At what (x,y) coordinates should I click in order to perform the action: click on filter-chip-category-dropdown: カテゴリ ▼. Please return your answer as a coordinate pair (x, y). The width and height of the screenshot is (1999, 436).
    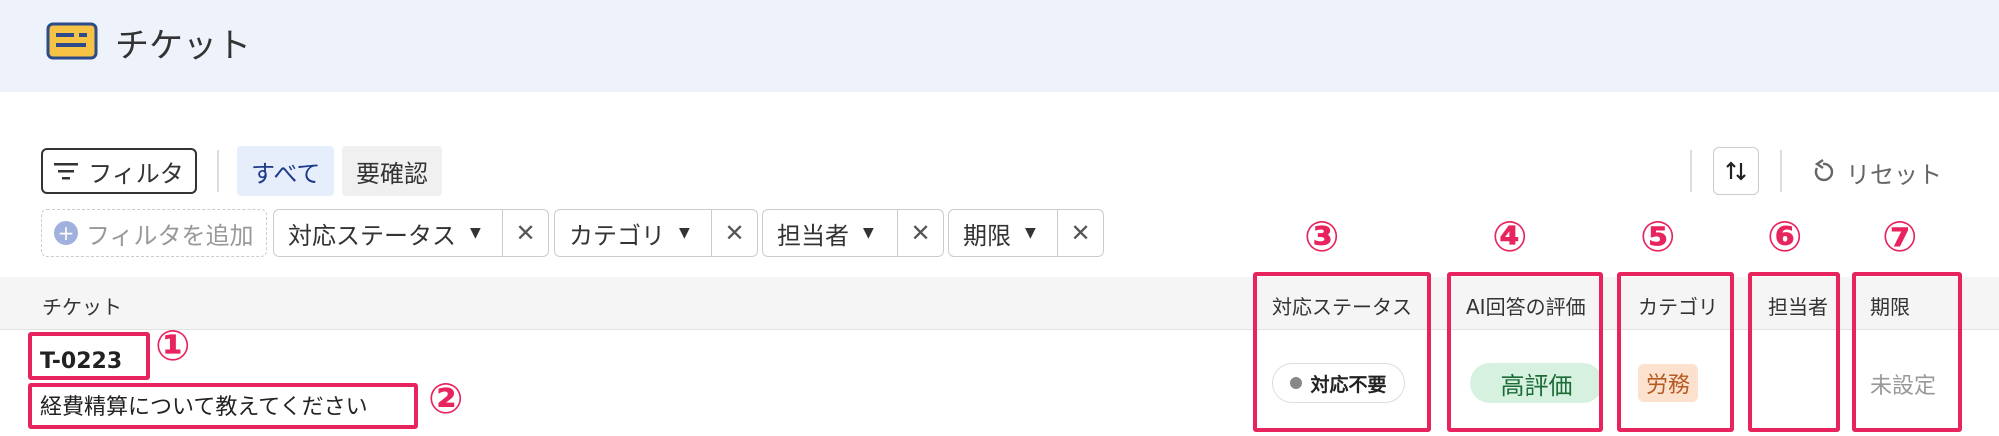
    Looking at the image, I should click on (629, 233).